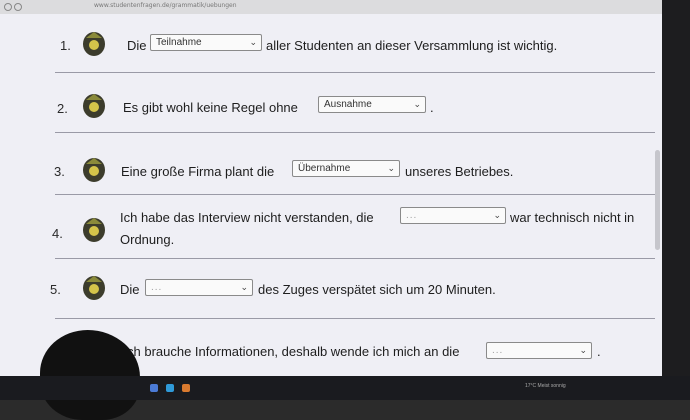 The width and height of the screenshot is (690, 420). What do you see at coordinates (55, 289) in the screenshot?
I see `question-number: 5.` at bounding box center [55, 289].